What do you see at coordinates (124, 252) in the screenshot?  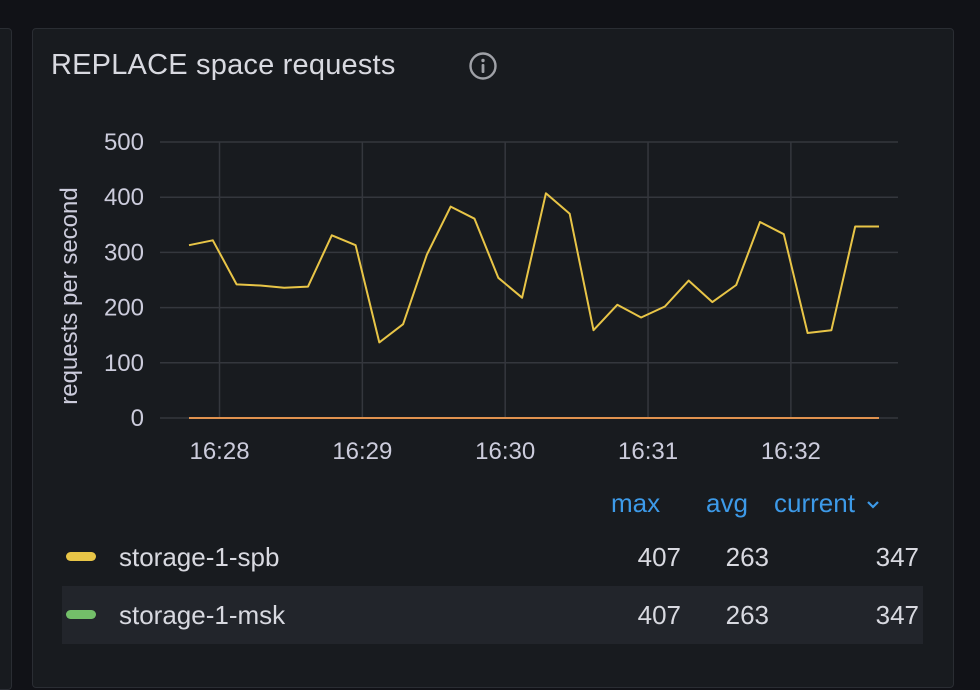 I see `y-tick-label: 300` at bounding box center [124, 252].